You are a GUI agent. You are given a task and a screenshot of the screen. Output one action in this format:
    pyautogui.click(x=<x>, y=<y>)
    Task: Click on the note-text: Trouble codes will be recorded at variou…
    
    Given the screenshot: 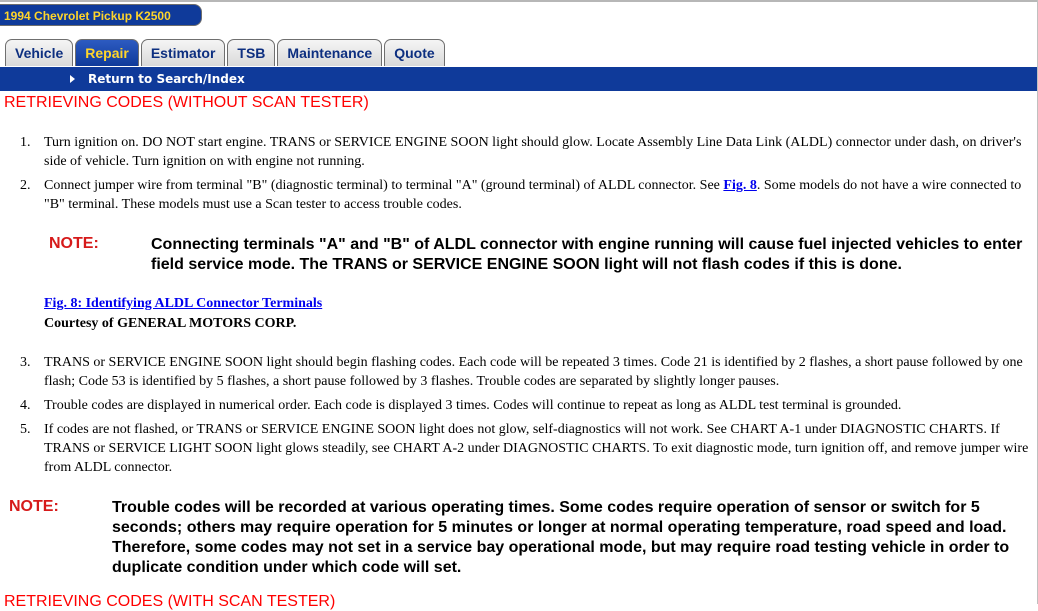 What is the action you would take?
    pyautogui.click(x=561, y=537)
    